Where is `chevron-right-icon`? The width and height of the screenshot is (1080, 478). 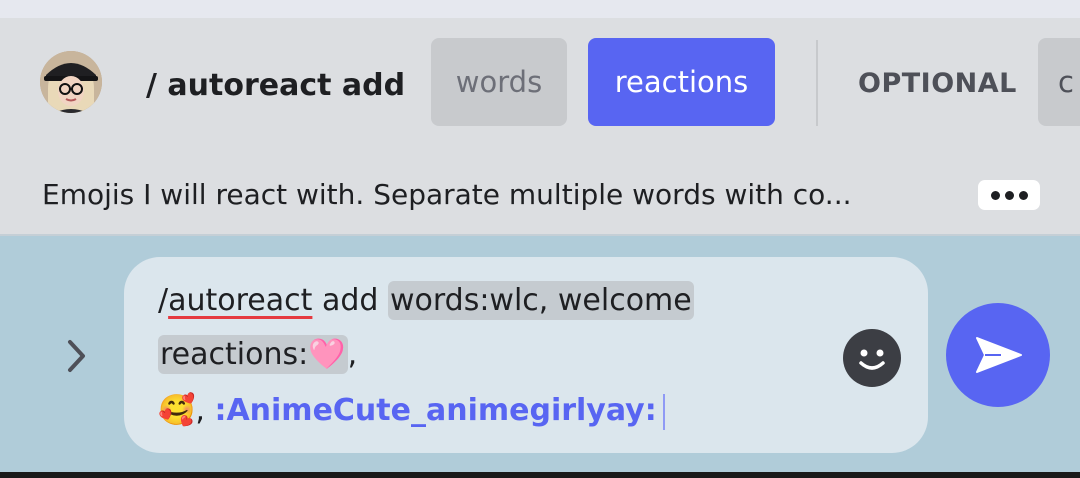
chevron-right-icon is located at coordinates (76, 356).